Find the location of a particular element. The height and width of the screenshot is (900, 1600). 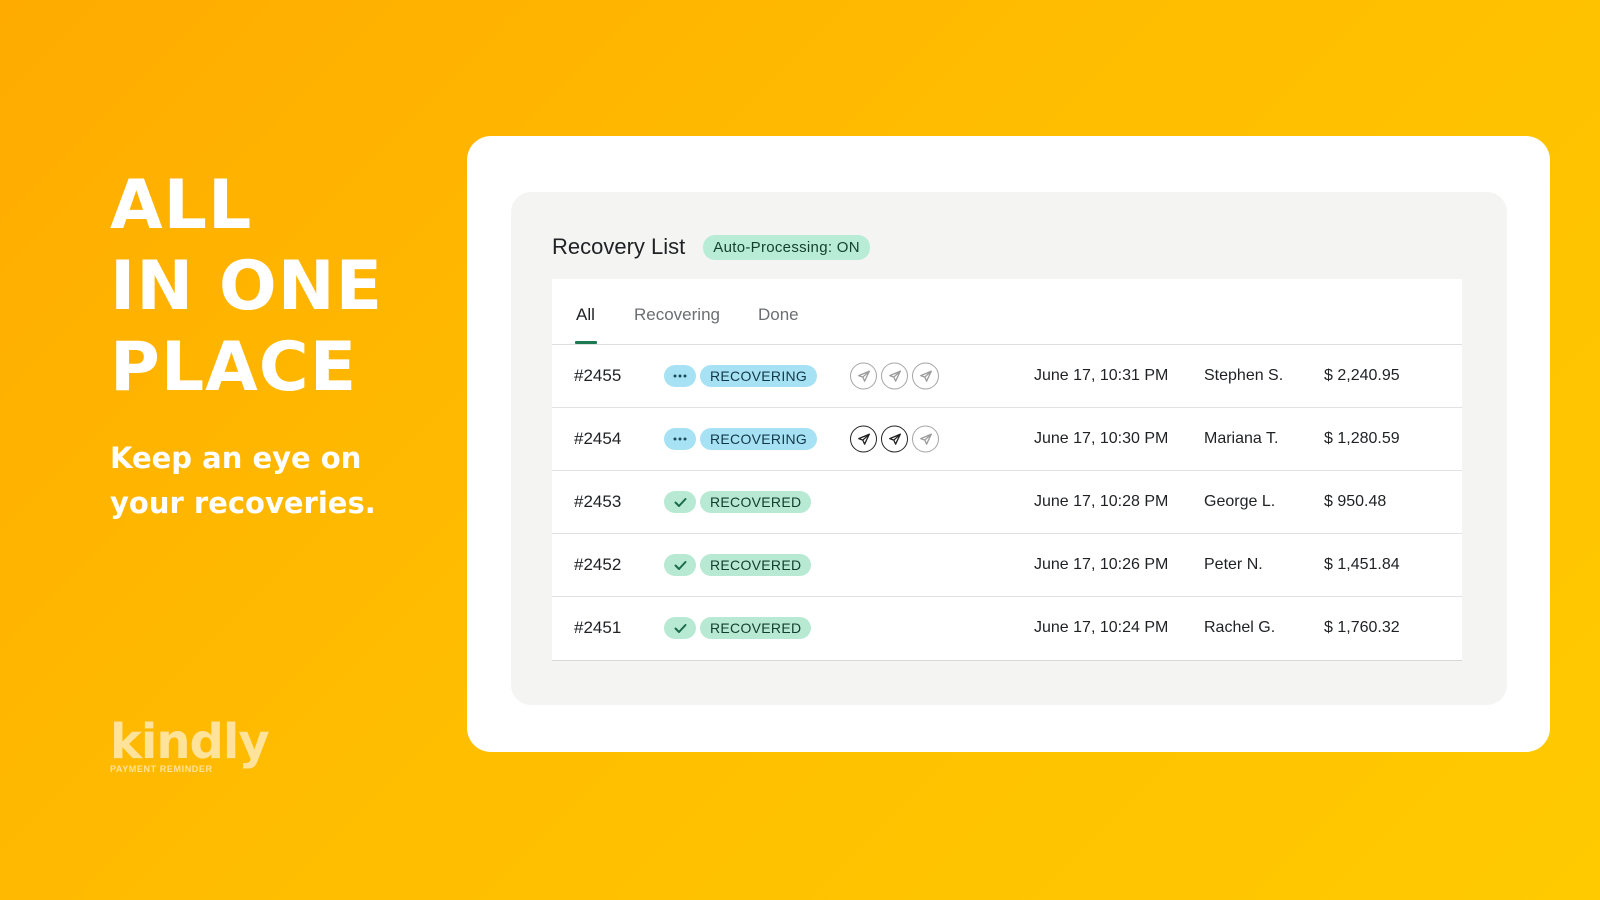

row-date: June 17, 10:26 PM is located at coordinates (1101, 564).